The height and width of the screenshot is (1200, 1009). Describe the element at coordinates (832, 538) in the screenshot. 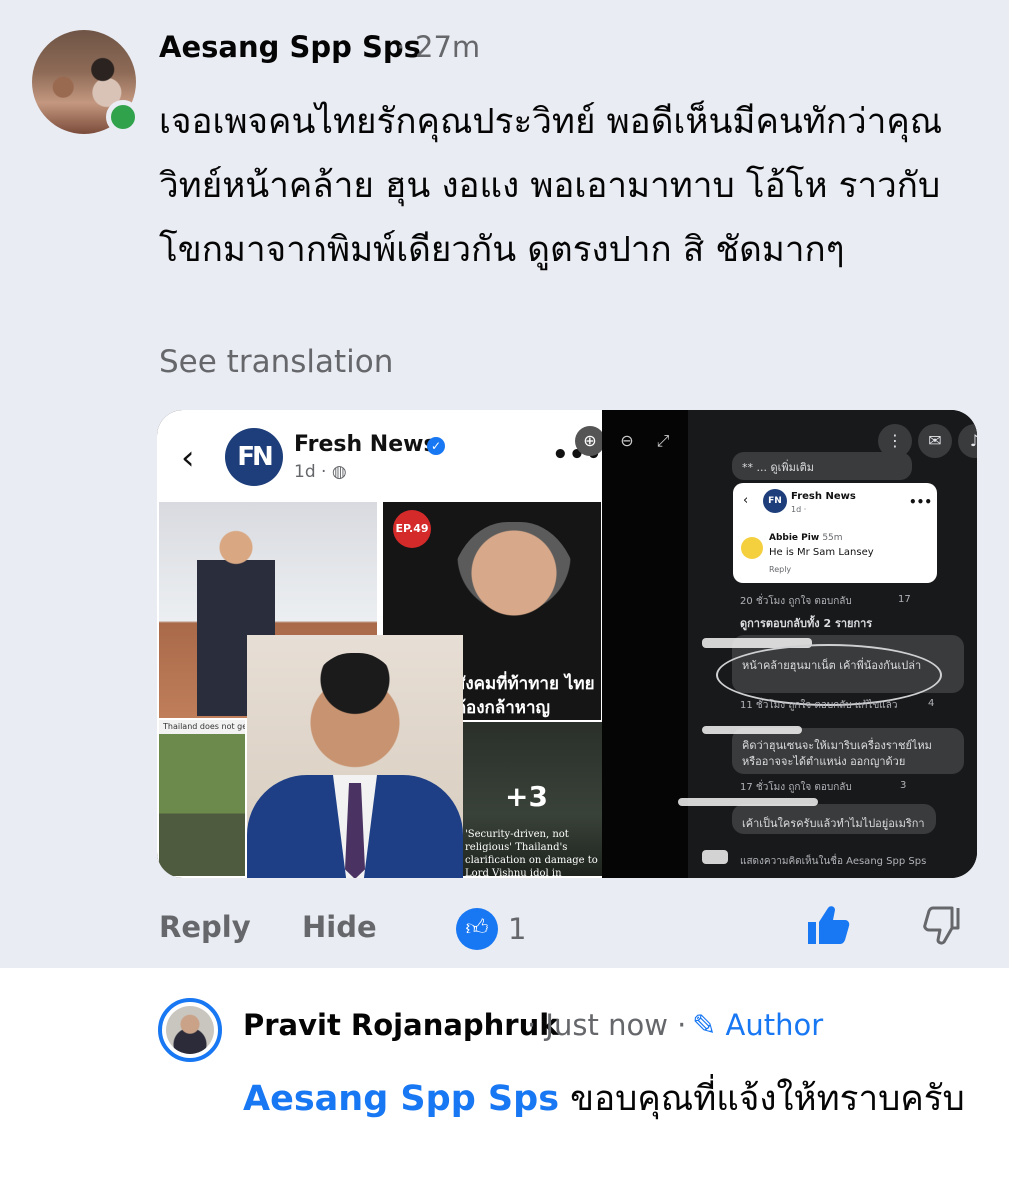

I see `card-commenter-time: 55m` at that location.